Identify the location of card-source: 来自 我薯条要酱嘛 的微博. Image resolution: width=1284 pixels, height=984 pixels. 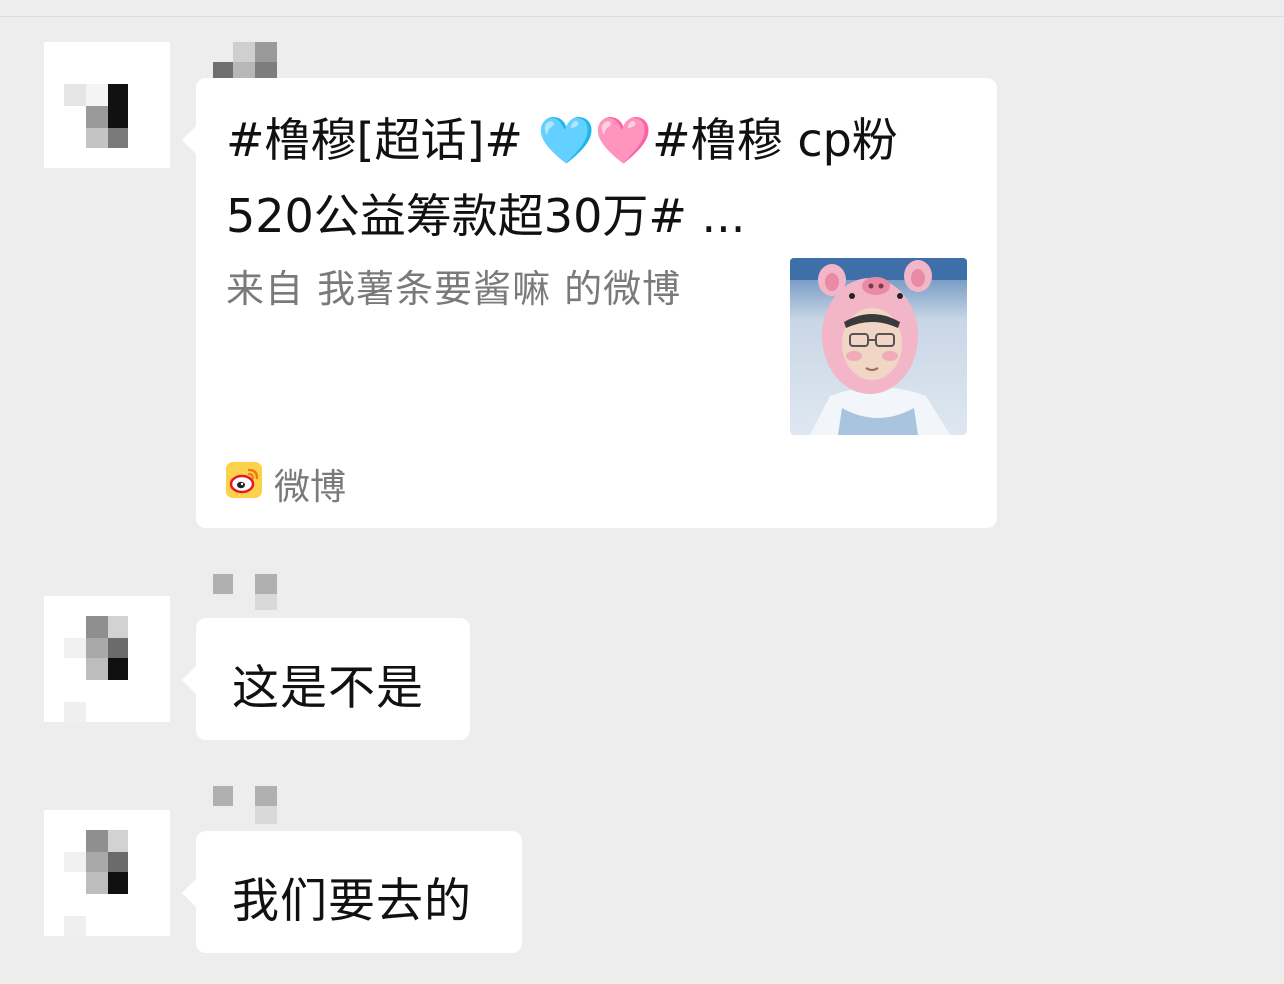
(454, 289).